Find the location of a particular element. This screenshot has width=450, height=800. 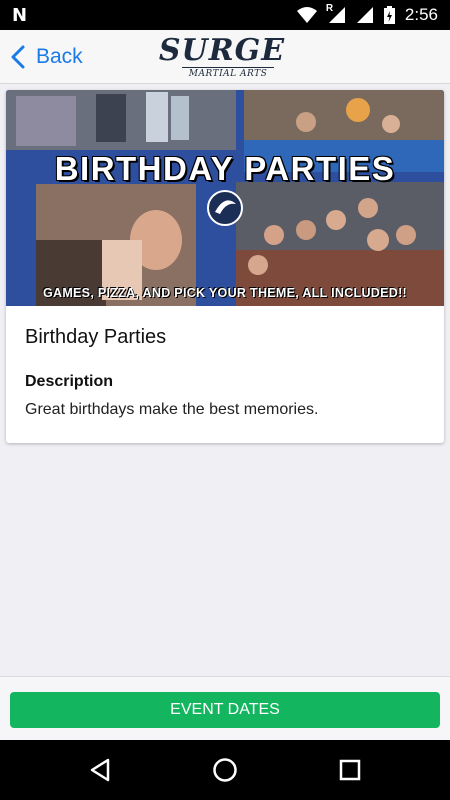

roaming-label: R is located at coordinates (329, 8).